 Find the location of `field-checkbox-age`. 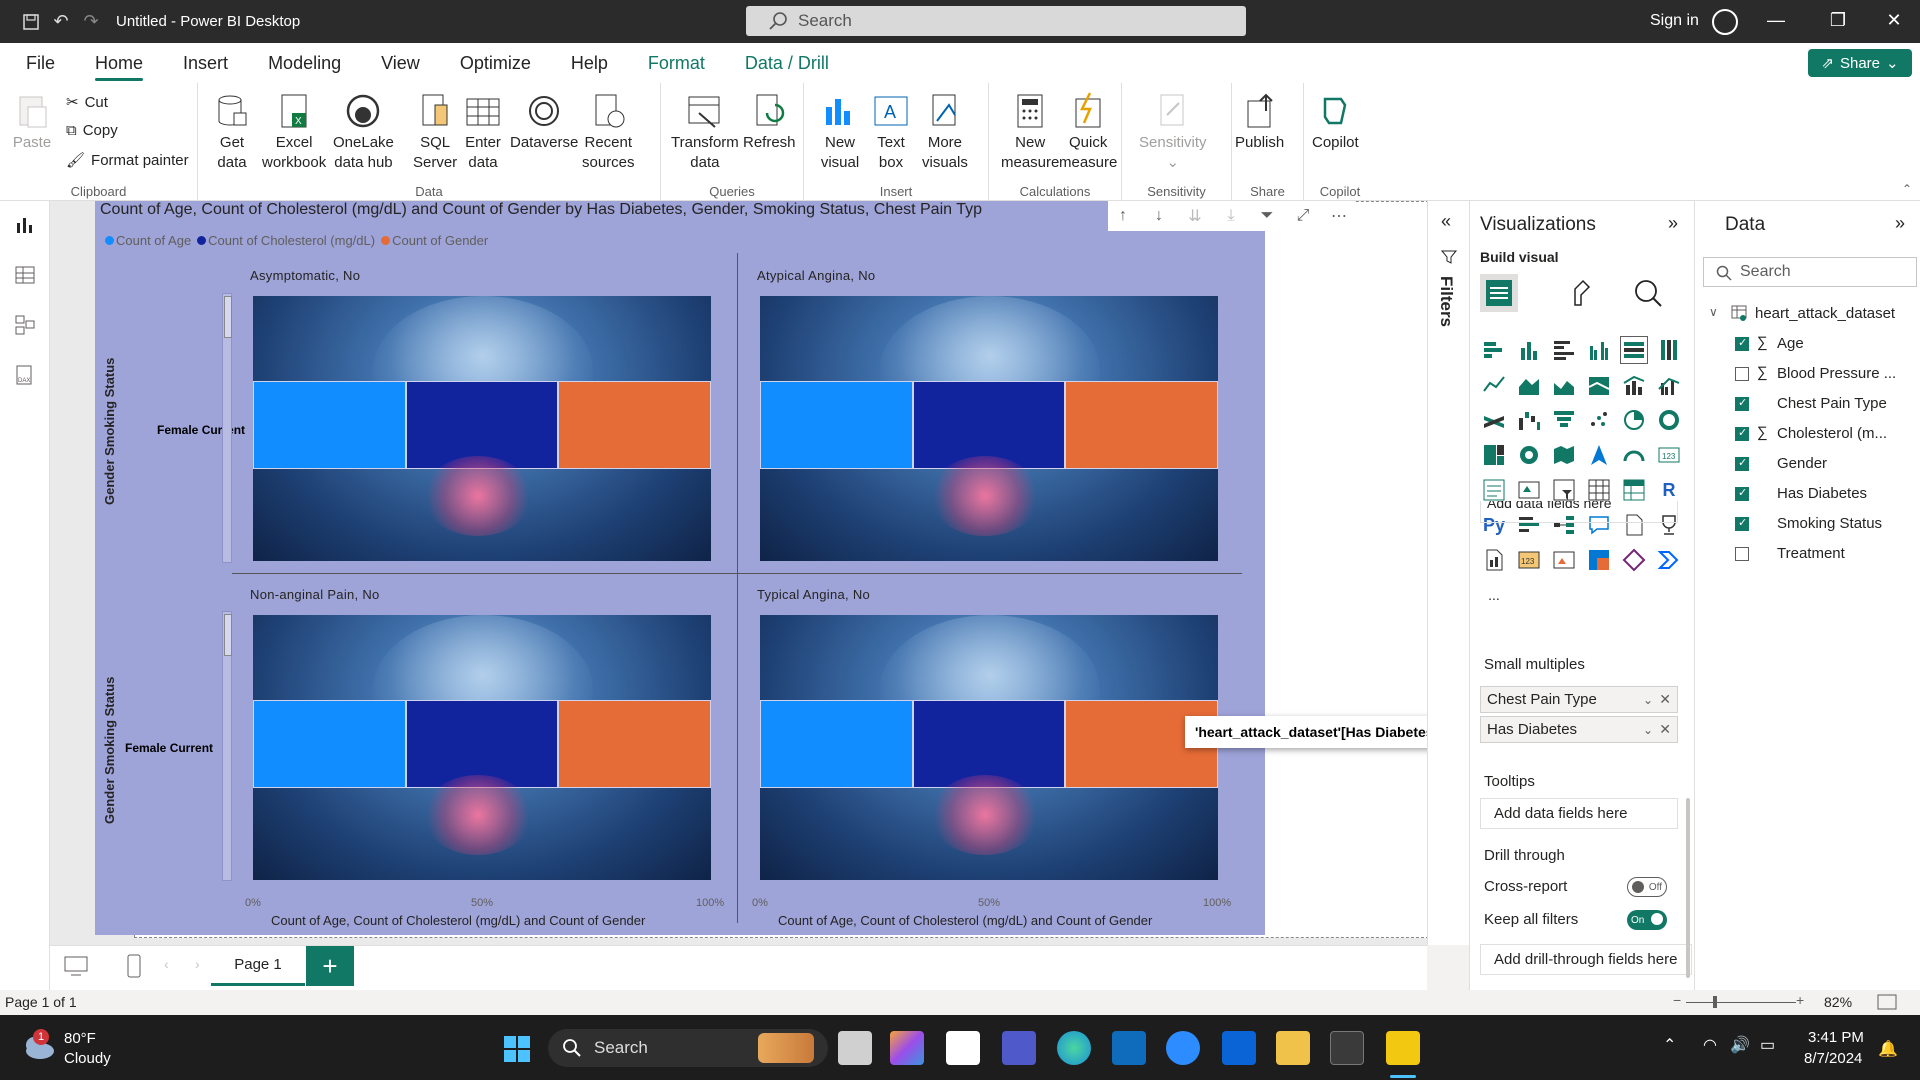

field-checkbox-age is located at coordinates (1742, 343).